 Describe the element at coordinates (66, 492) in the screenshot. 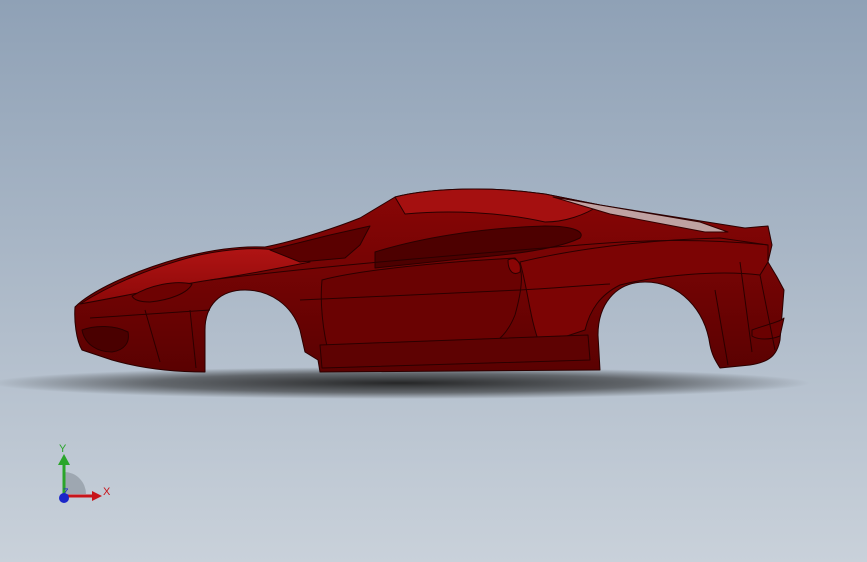

I see `z-axis-label: Z` at that location.